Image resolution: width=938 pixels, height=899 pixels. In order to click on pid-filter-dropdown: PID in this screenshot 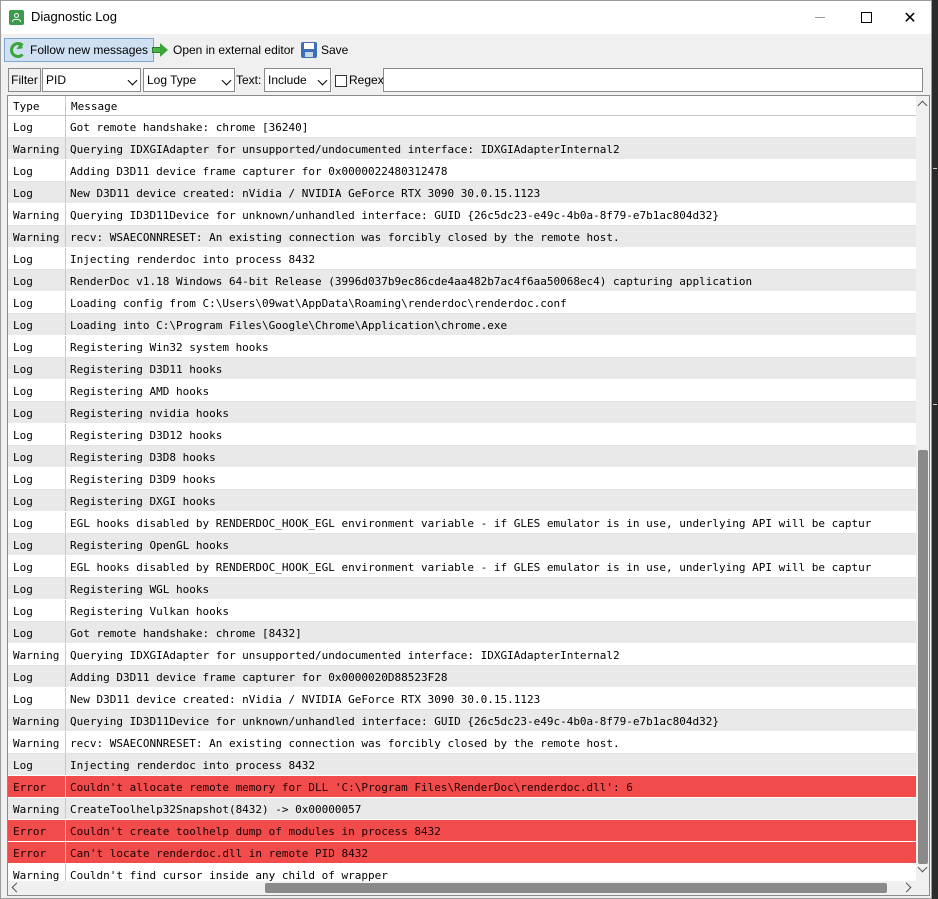, I will do `click(91, 80)`.